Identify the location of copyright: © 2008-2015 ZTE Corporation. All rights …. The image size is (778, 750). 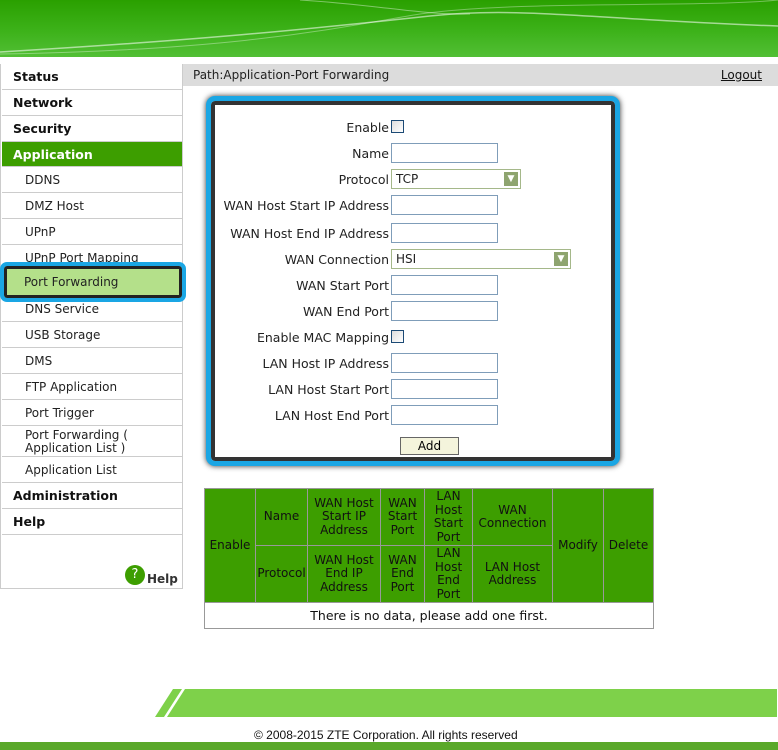
(386, 735).